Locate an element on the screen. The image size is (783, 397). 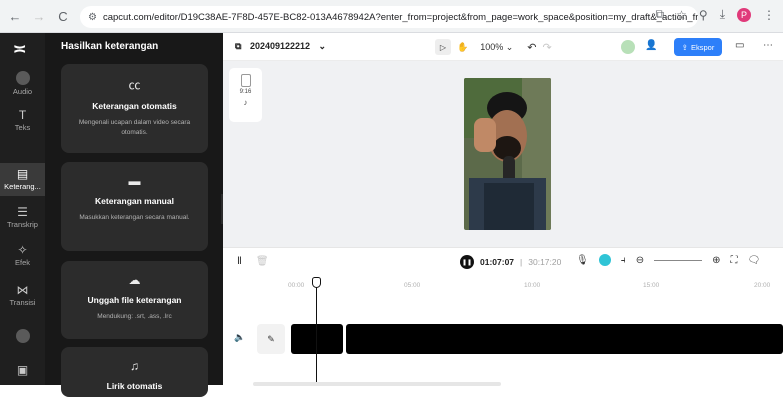
project-name: 202409122212 is located at coordinates (280, 46).